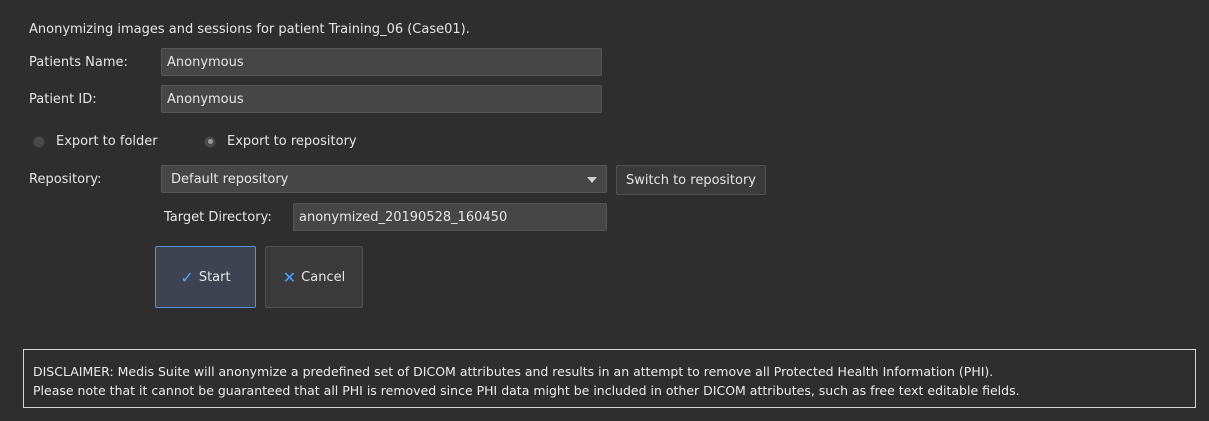 This screenshot has width=1209, height=421. What do you see at coordinates (63, 99) in the screenshot?
I see `patient-id-label: Patient ID:` at bounding box center [63, 99].